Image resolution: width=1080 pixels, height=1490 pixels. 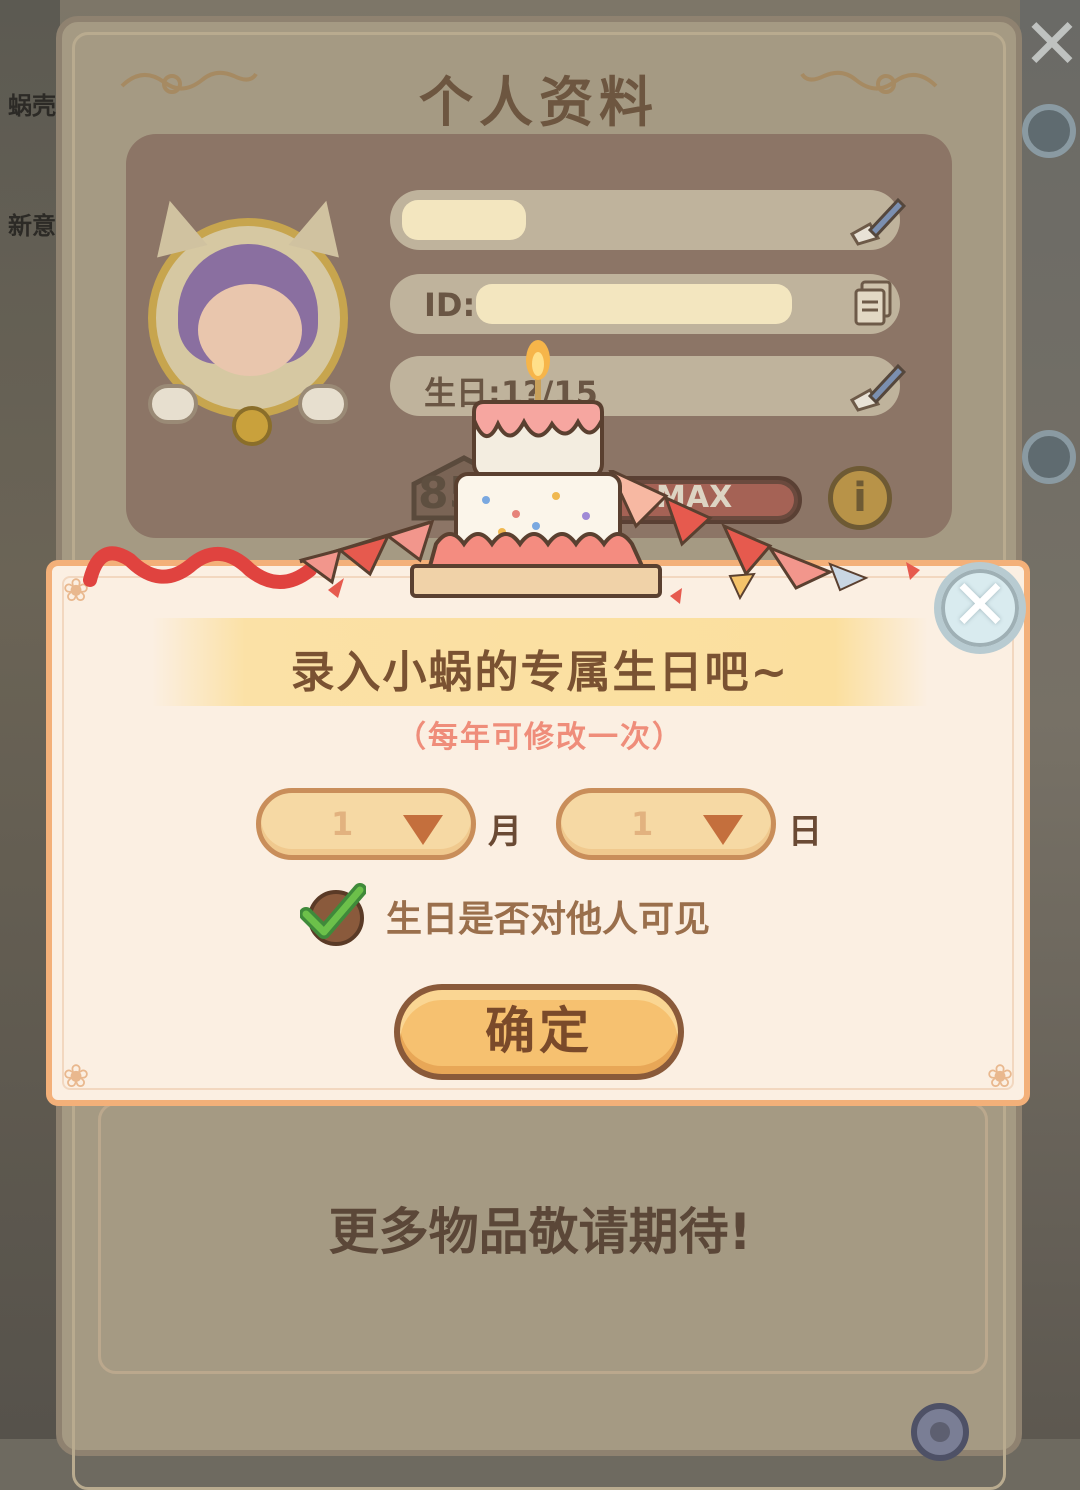 What do you see at coordinates (805, 832) in the screenshot?
I see `day-unit: 日` at bounding box center [805, 832].